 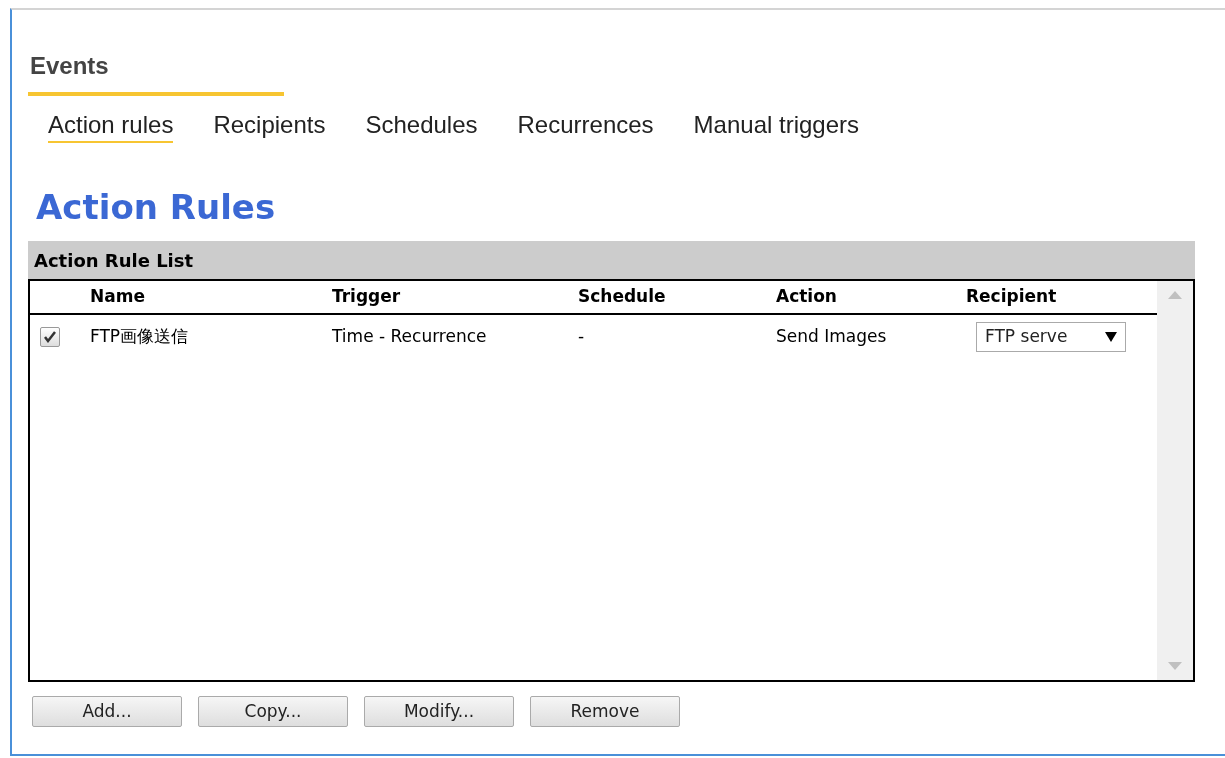 What do you see at coordinates (117, 296) in the screenshot?
I see `column-header: Name` at bounding box center [117, 296].